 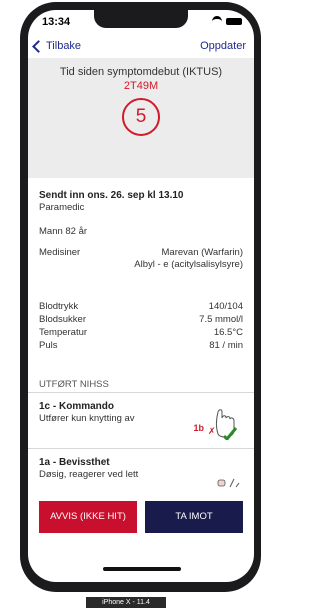 What do you see at coordinates (225, 306) in the screenshot?
I see `vital-value-bp: 140/104` at bounding box center [225, 306].